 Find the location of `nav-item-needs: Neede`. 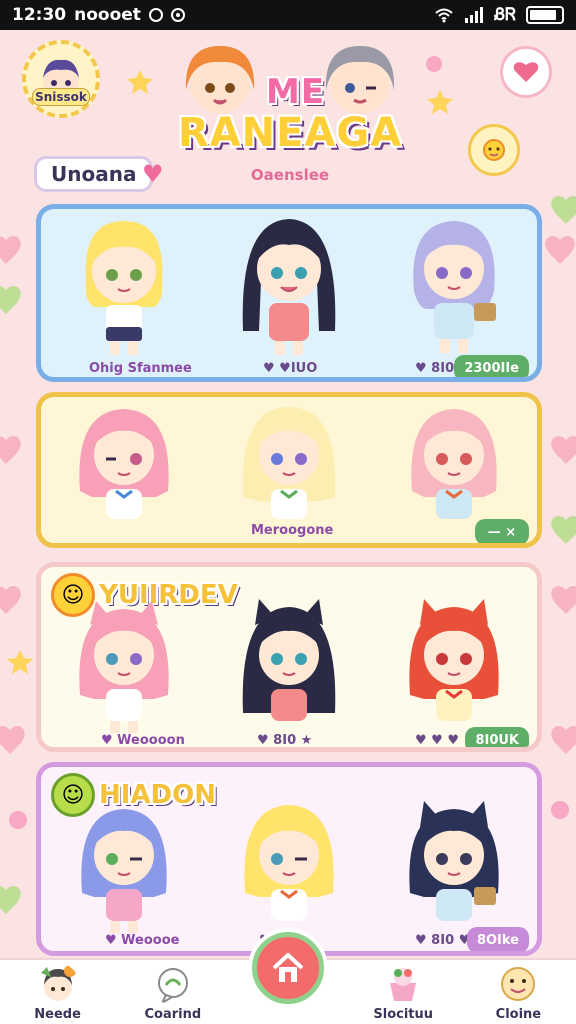

nav-item-needs: Neede is located at coordinates (57, 992).